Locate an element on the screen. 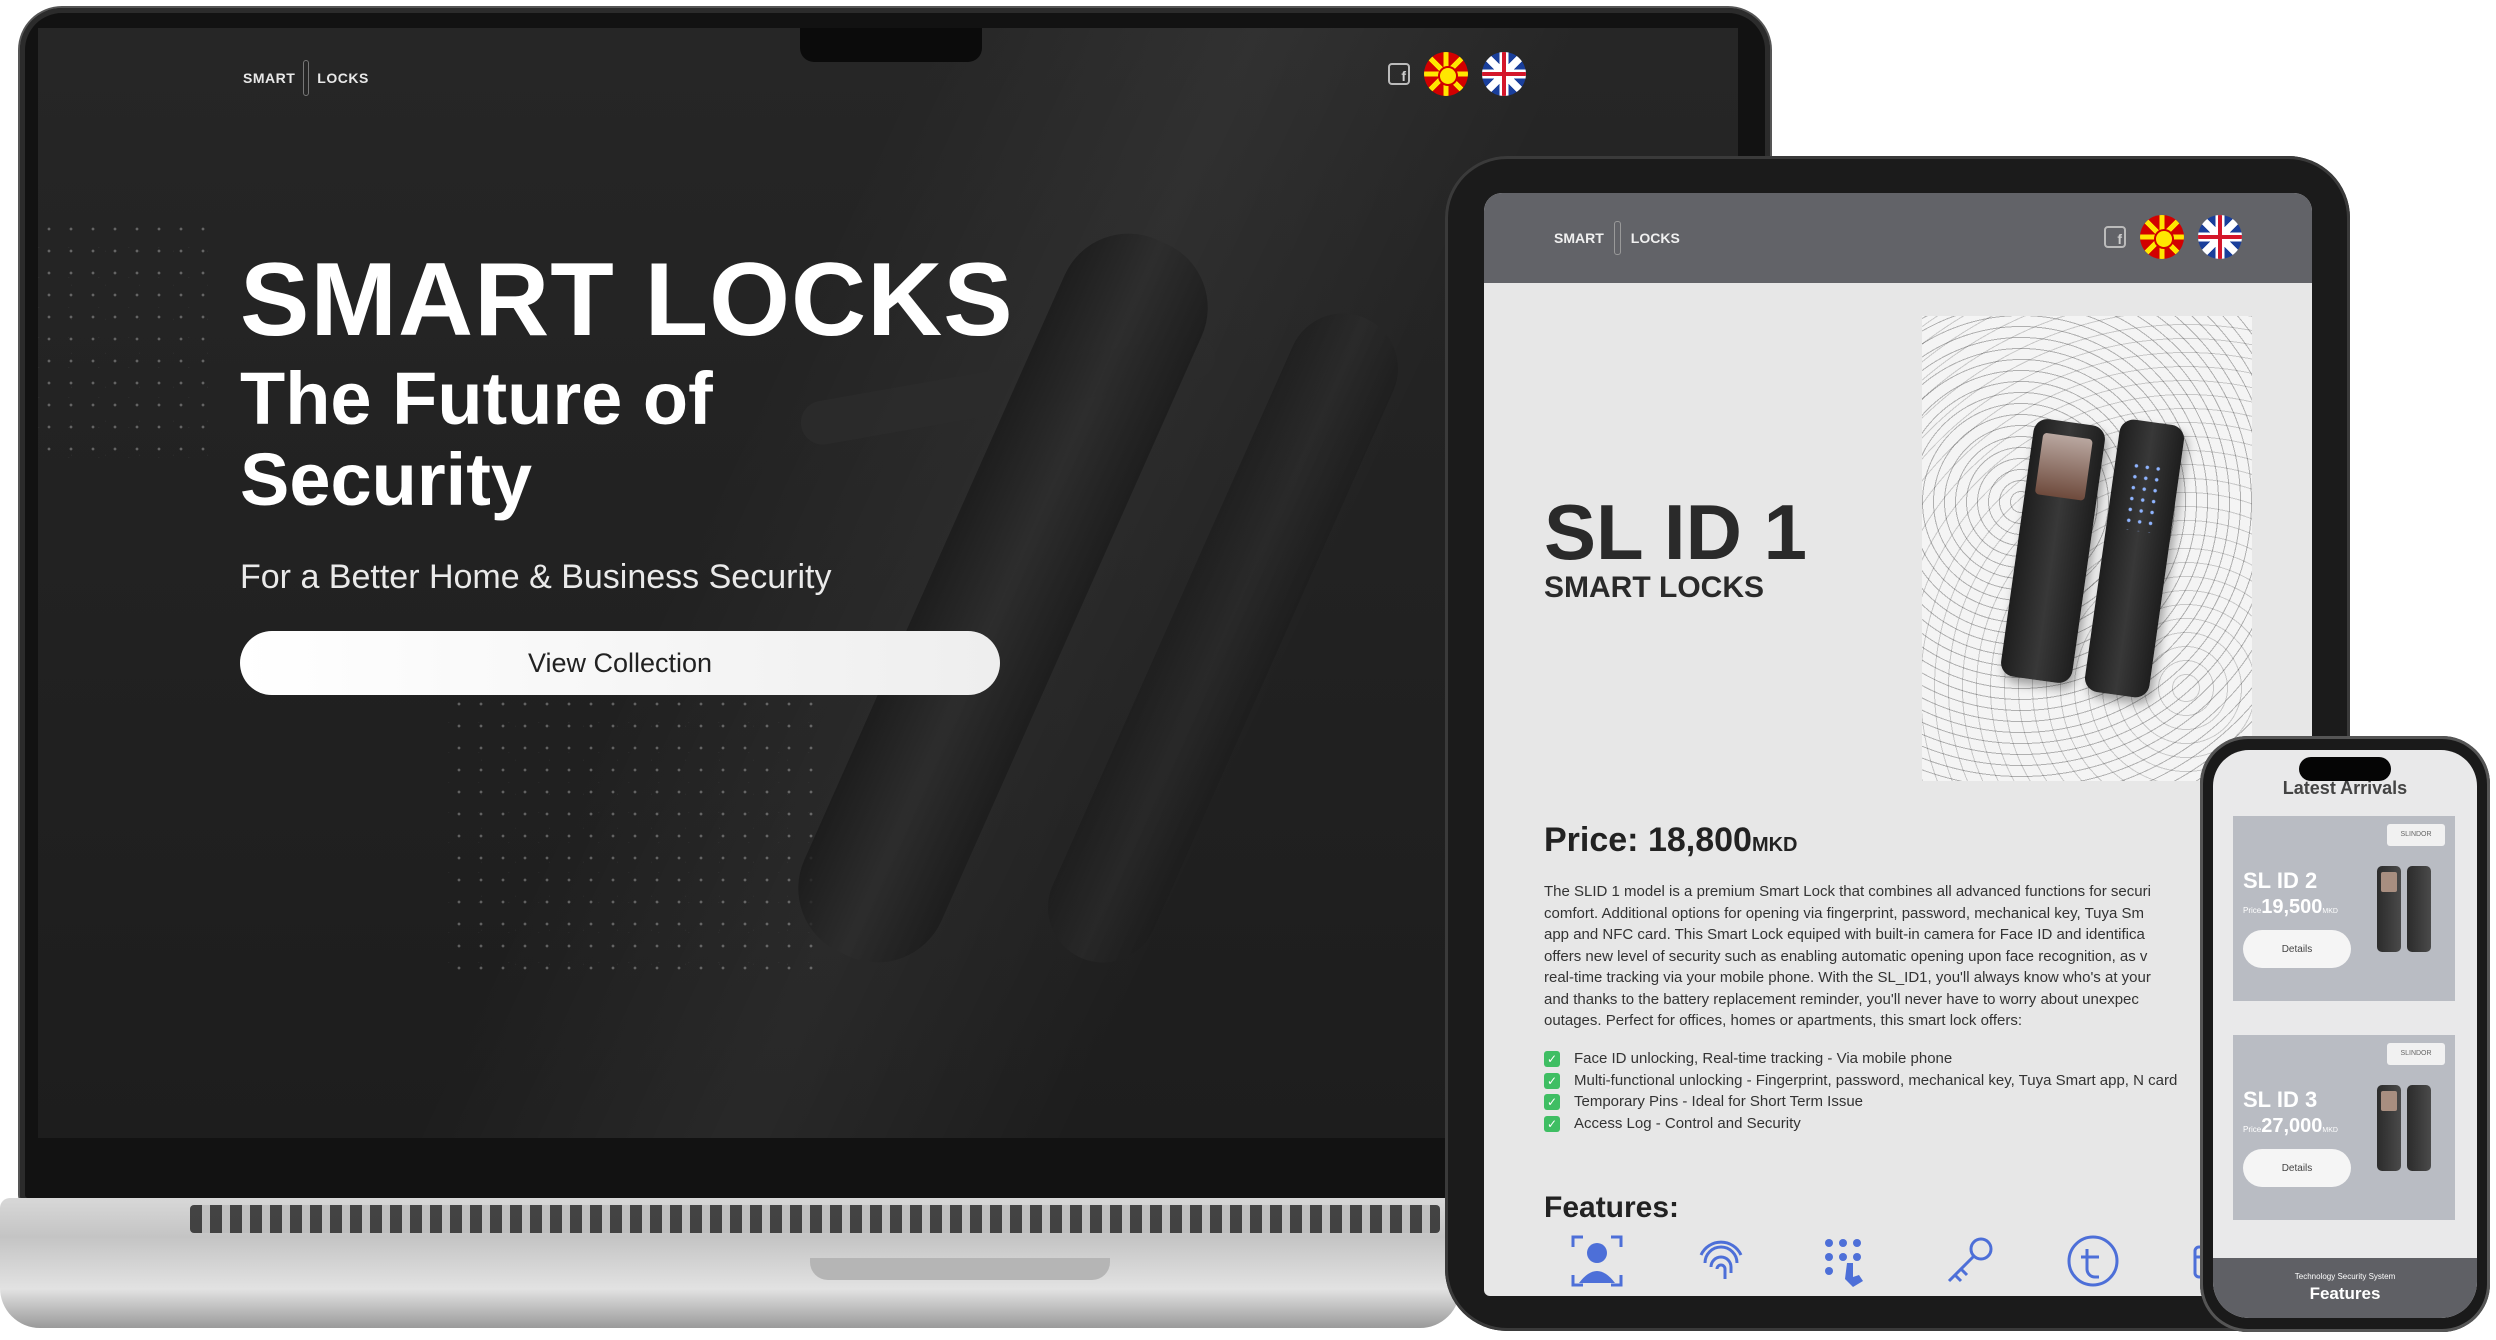  price-value: 27,000 is located at coordinates (2292, 1126).